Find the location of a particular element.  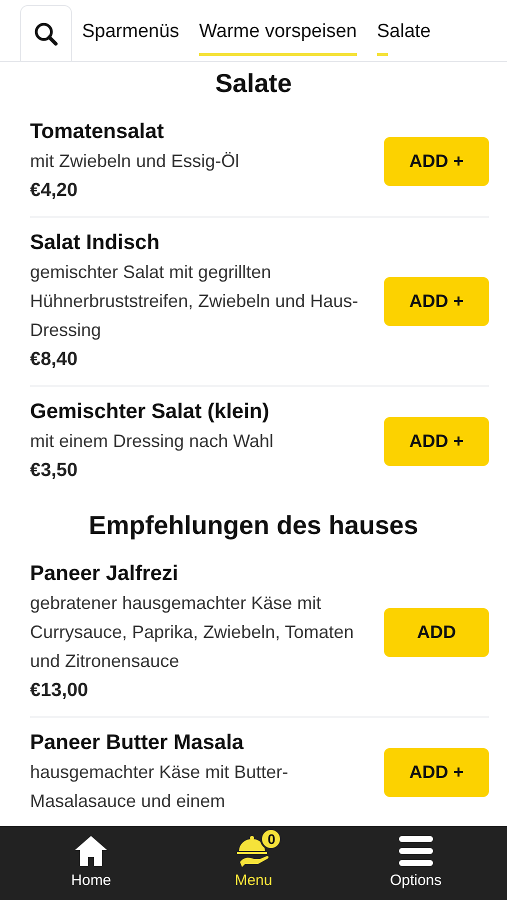

dish-description: mit einem Dressing nach Wahl is located at coordinates (152, 441).